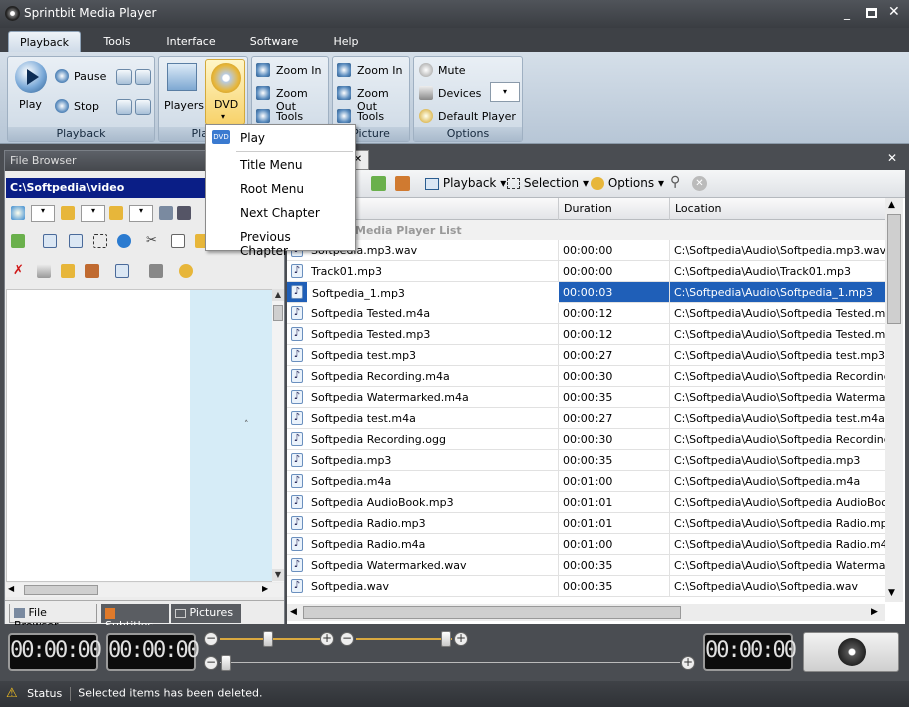  What do you see at coordinates (191, 41) in the screenshot?
I see `tab-interface: Interface` at bounding box center [191, 41].